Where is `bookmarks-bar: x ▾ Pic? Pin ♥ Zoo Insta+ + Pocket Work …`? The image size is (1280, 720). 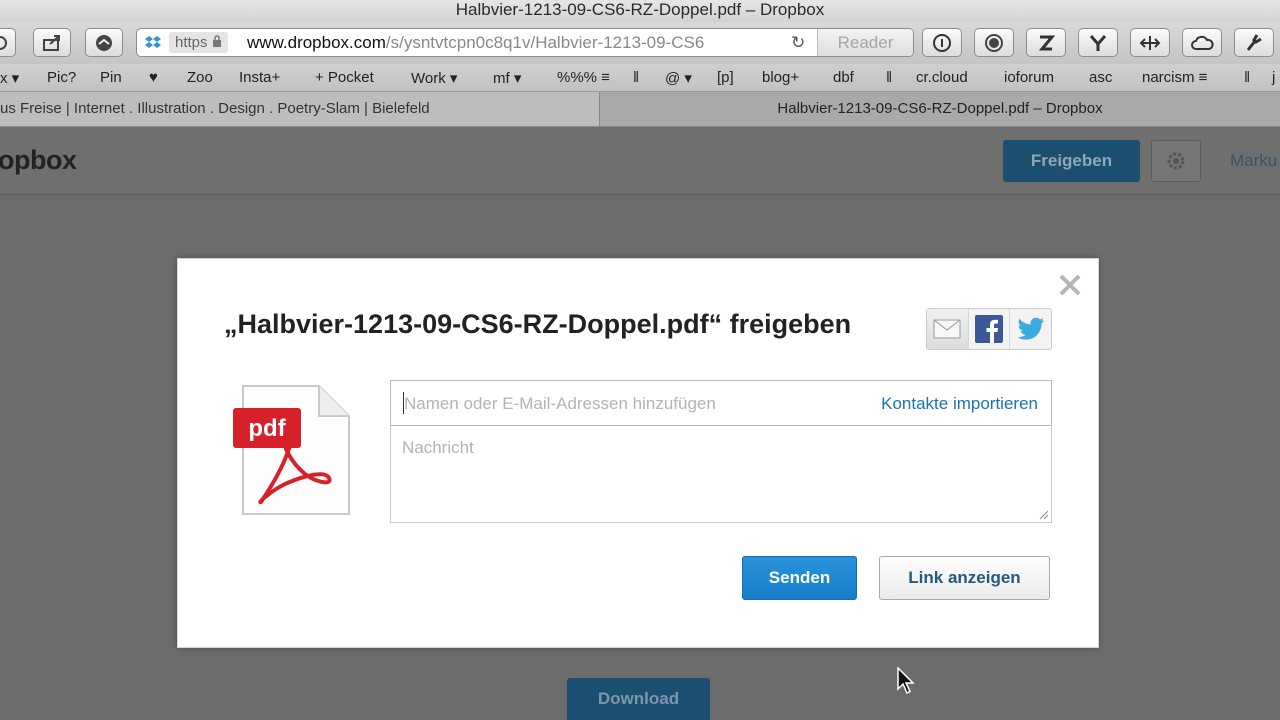
bookmarks-bar: x ▾ Pic? Pin ♥ Zoo Insta+ + Pocket Work … is located at coordinates (640, 78).